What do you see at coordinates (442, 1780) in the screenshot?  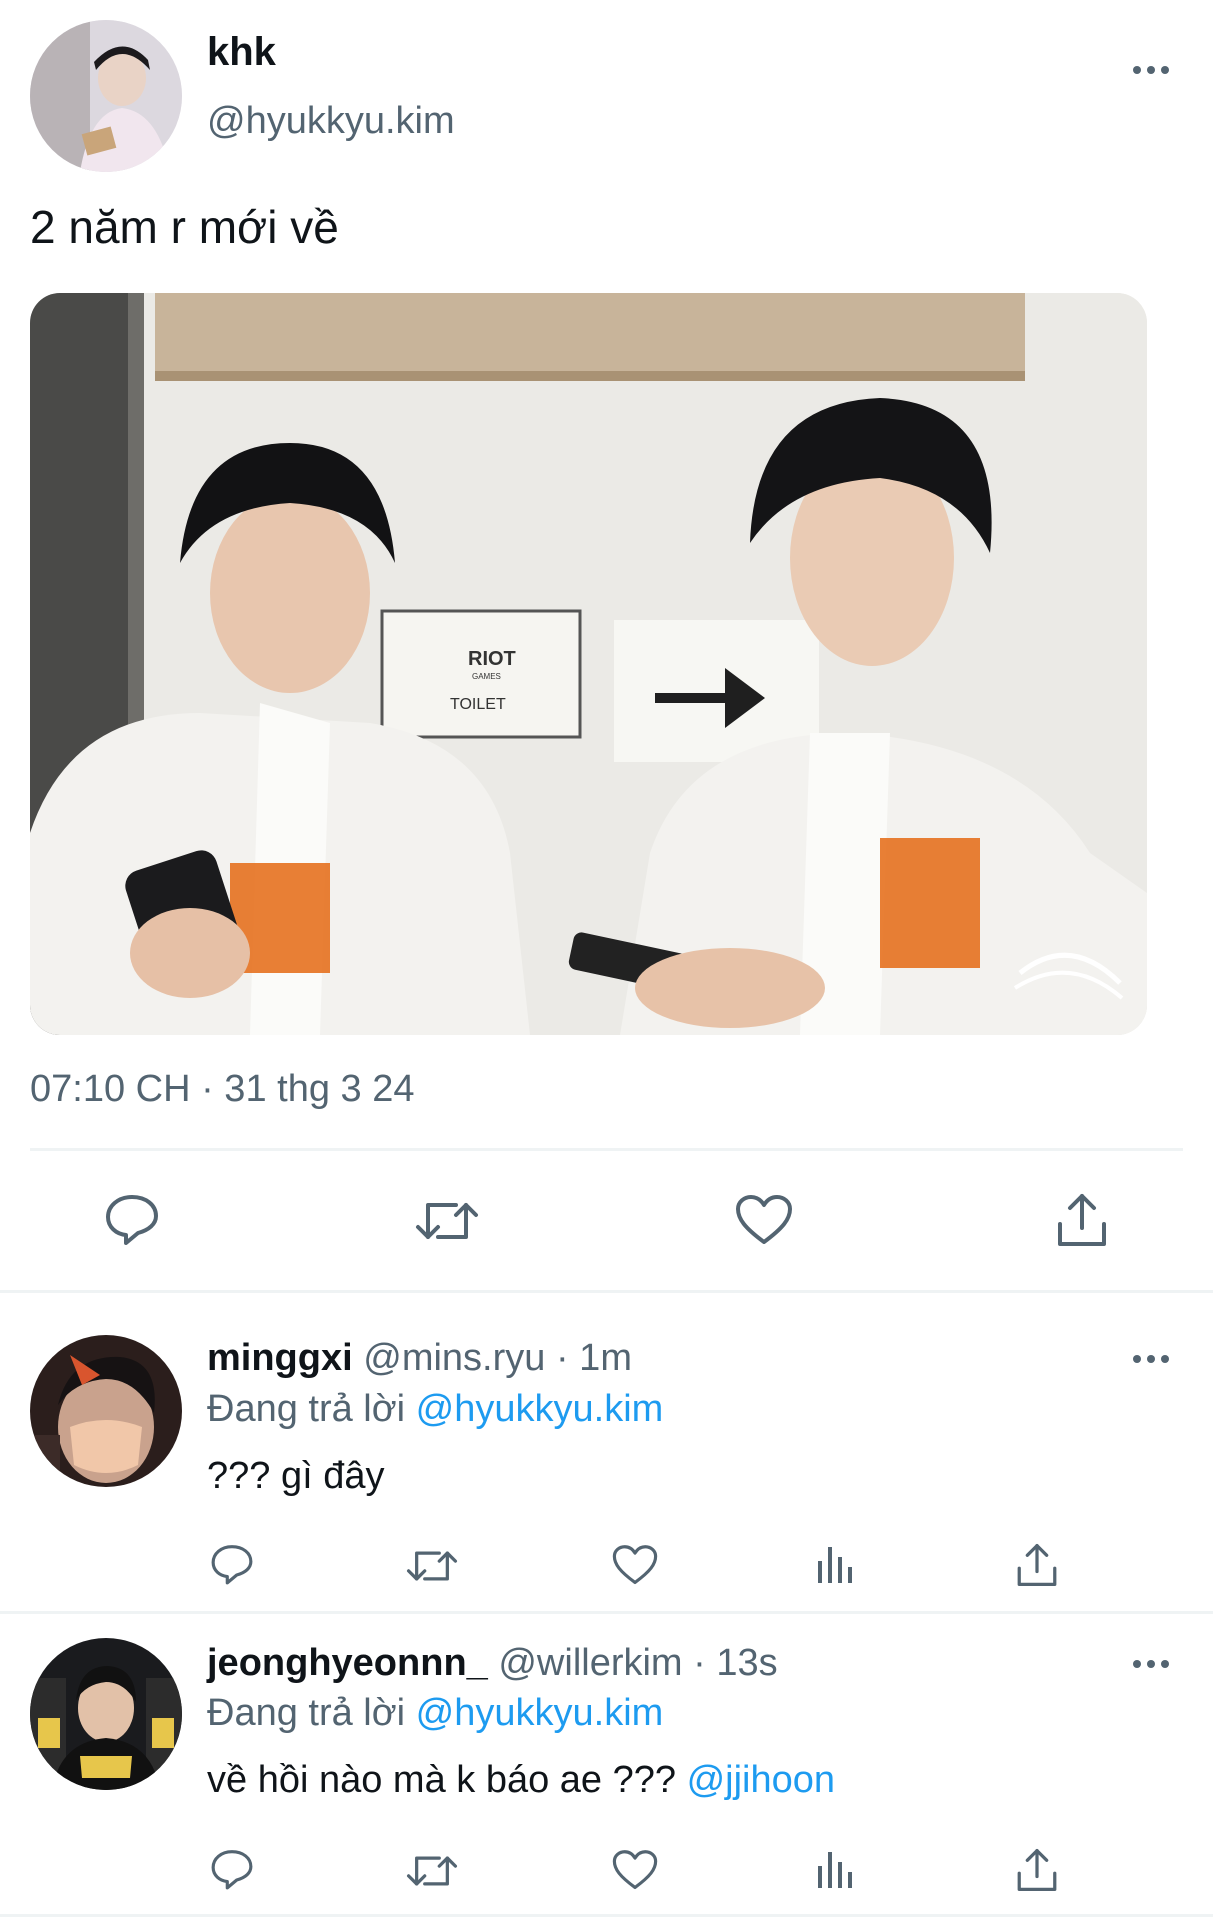 I see `reply-text-body: về hồi nào mà k báo ae ???` at bounding box center [442, 1780].